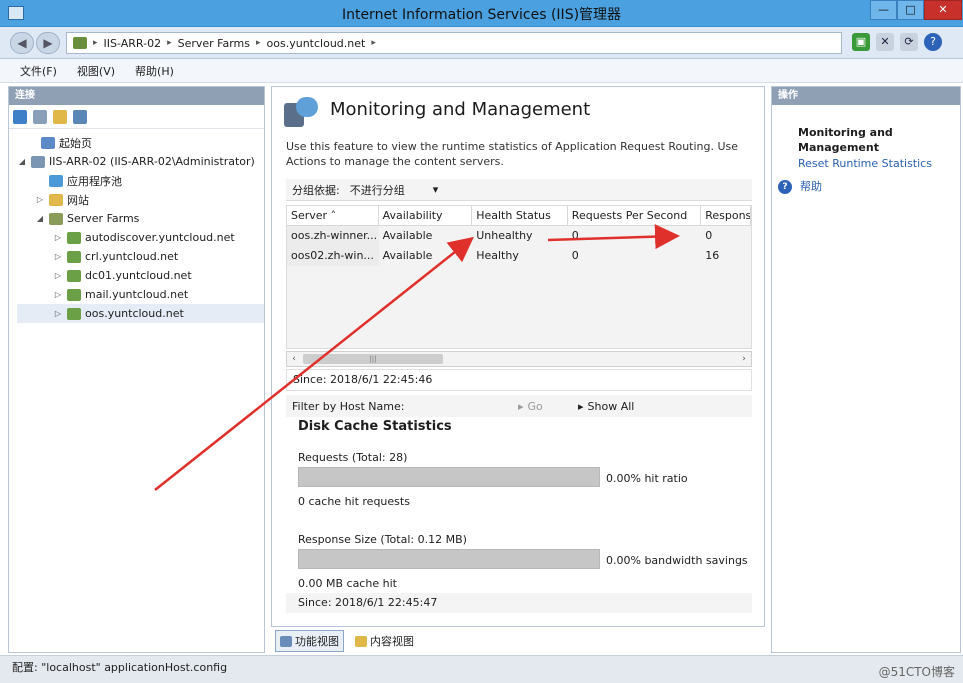  I want to click on cell-availability: Available, so click(407, 255).